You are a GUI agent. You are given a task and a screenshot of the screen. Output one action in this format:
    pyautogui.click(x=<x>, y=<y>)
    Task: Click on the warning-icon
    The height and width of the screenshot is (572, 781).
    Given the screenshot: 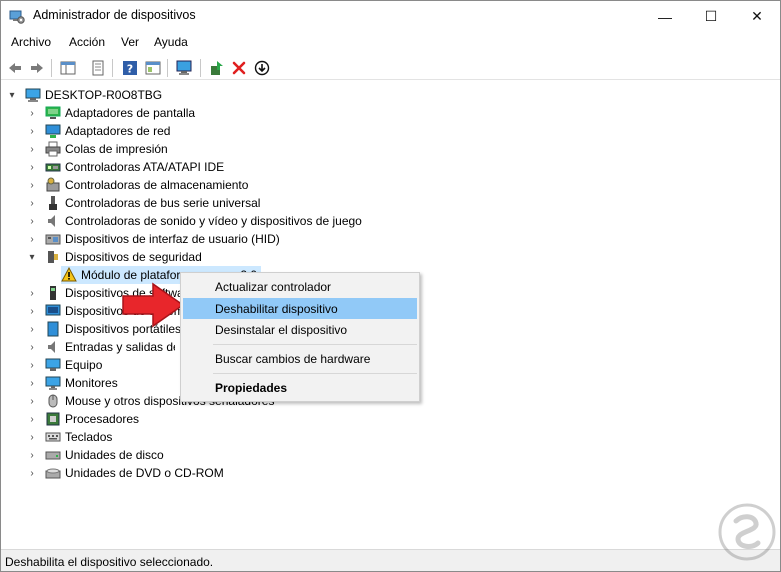 What is the action you would take?
    pyautogui.click(x=69, y=274)
    